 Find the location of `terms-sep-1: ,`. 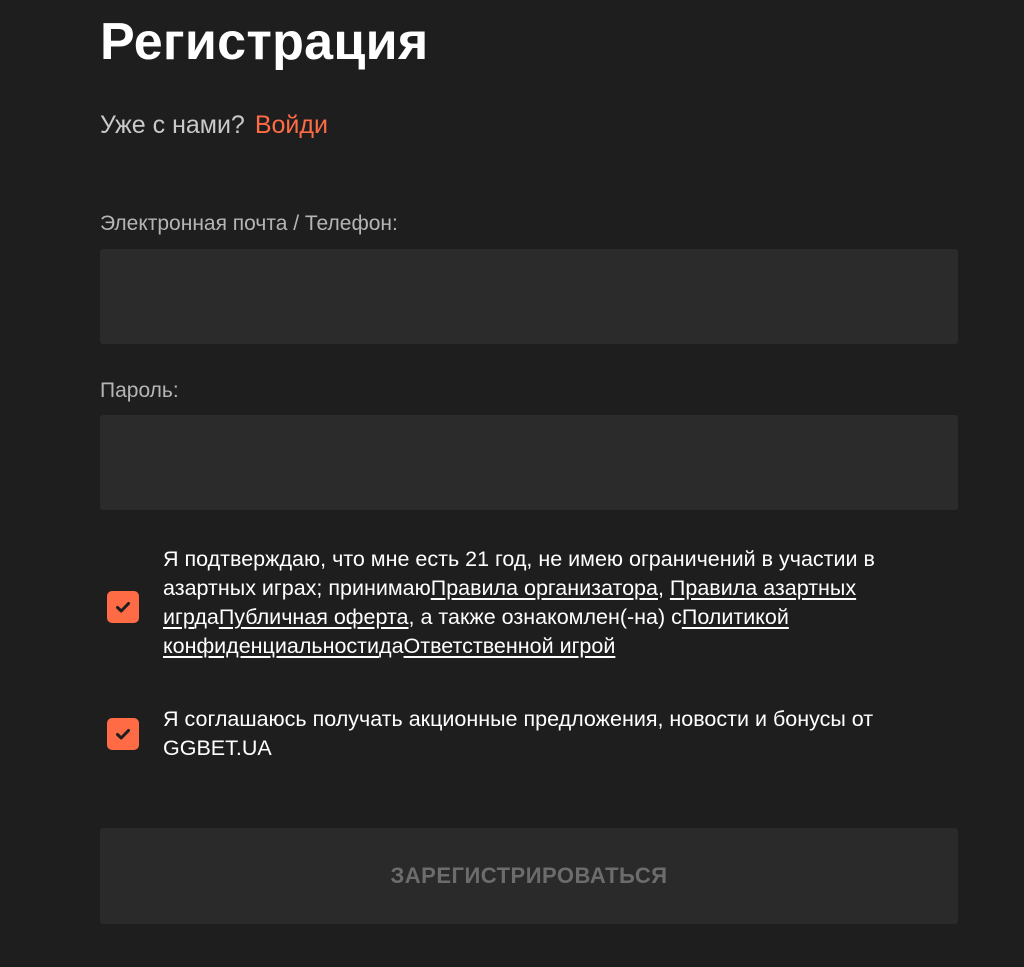

terms-sep-1: , is located at coordinates (663, 588).